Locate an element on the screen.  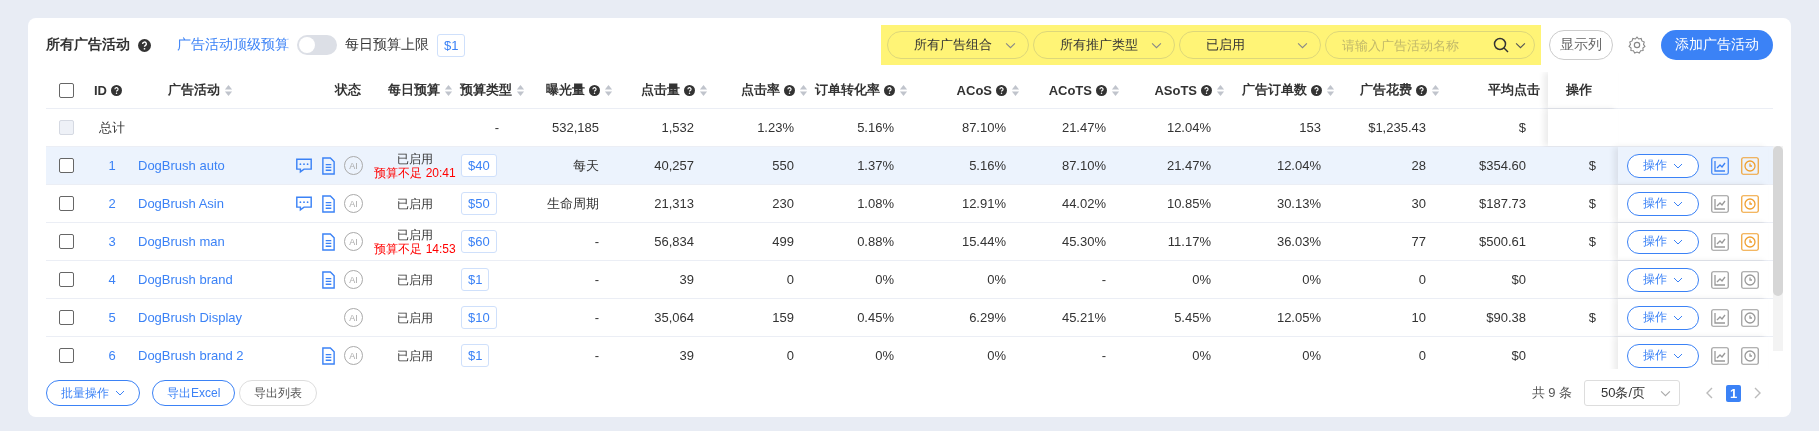
top-budget-link: 广告活动顶级预算 is located at coordinates (233, 45).